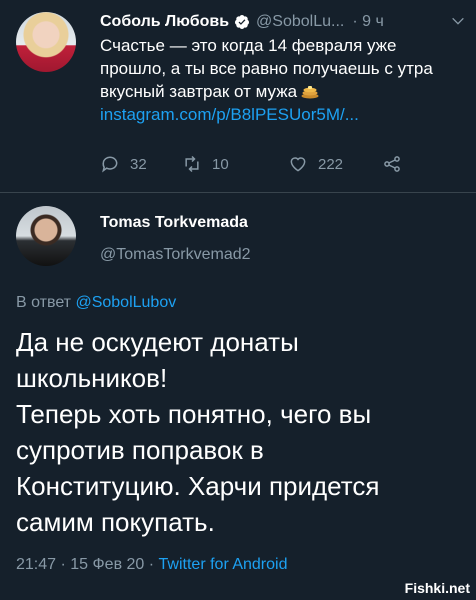 This screenshot has height=600, width=476. What do you see at coordinates (223, 564) in the screenshot?
I see `source-app-link: Twitter for Android` at bounding box center [223, 564].